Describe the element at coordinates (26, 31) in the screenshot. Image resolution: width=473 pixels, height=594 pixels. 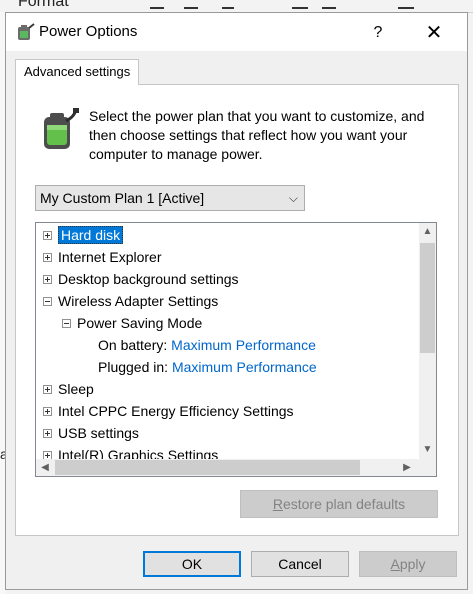
I see `power-options-icon` at that location.